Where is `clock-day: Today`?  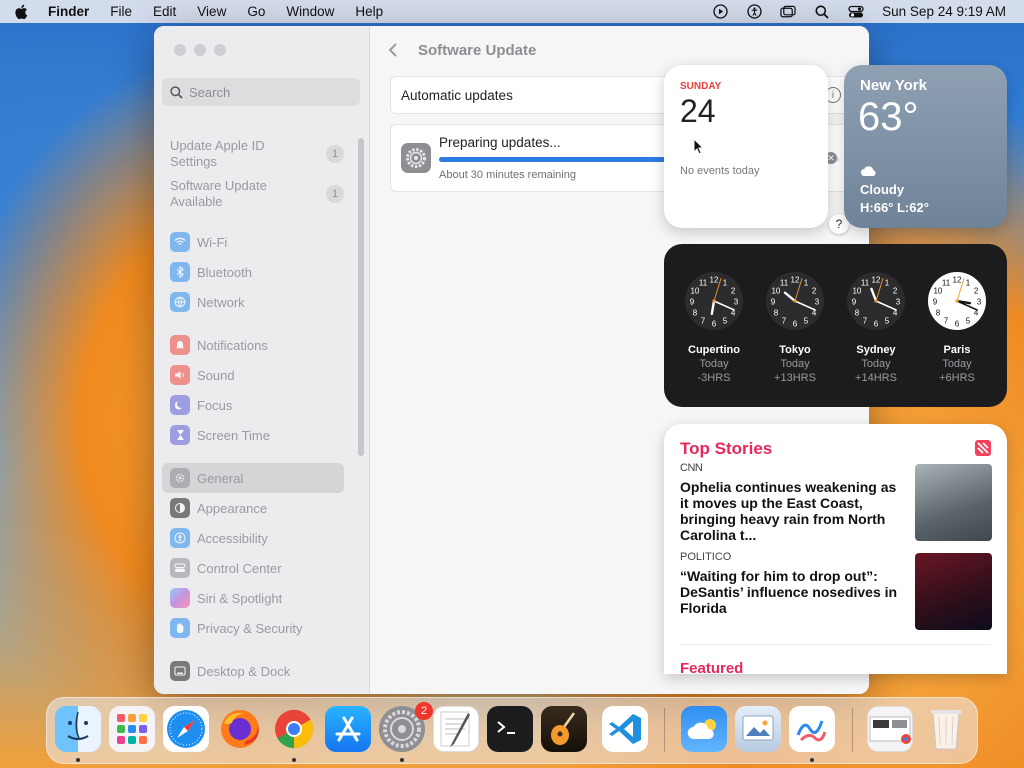
clock-day: Today is located at coordinates (795, 364).